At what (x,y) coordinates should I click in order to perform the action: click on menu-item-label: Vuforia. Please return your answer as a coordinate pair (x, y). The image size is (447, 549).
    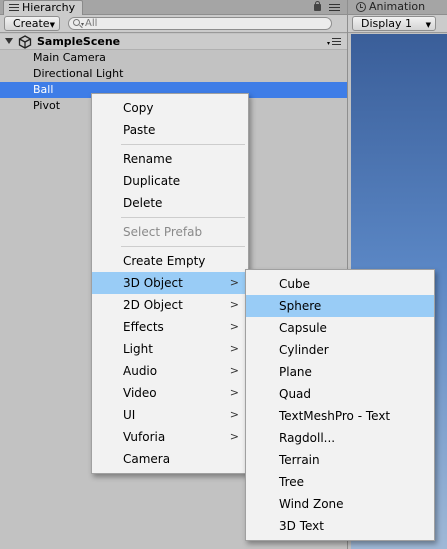
    Looking at the image, I should click on (144, 437).